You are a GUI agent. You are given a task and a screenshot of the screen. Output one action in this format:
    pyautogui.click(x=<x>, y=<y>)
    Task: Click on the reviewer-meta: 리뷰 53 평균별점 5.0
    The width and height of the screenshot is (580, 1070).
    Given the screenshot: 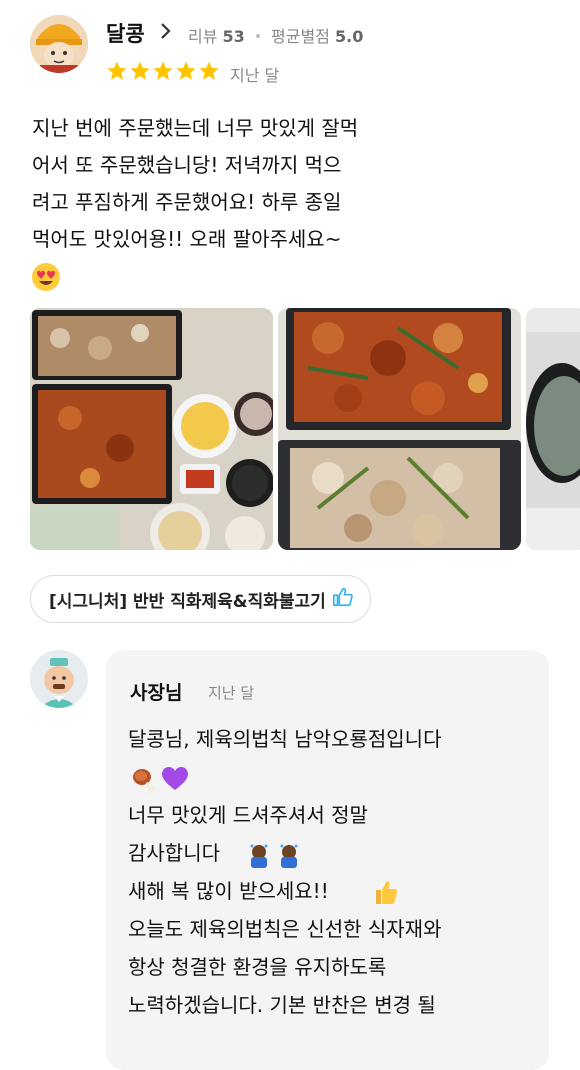 What is the action you would take?
    pyautogui.click(x=275, y=35)
    